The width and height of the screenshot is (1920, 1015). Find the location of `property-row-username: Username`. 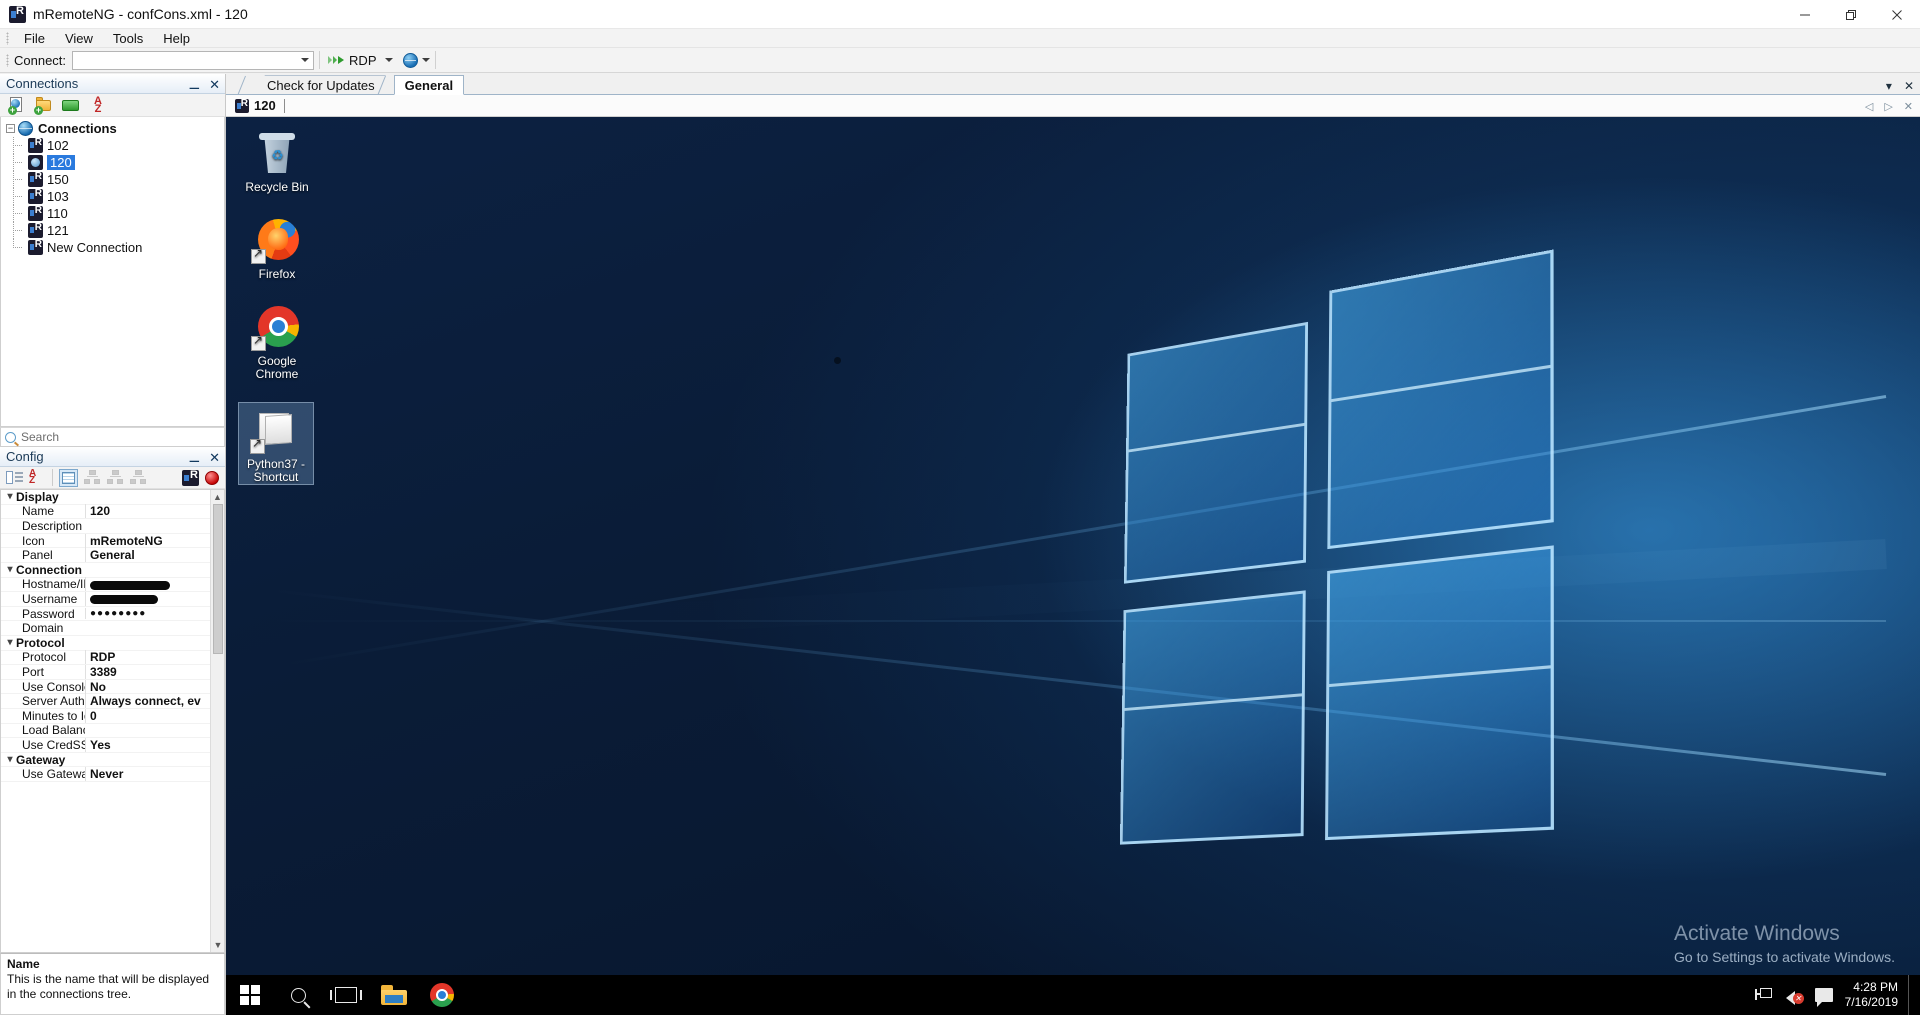

property-row-username: Username is located at coordinates (112, 599).